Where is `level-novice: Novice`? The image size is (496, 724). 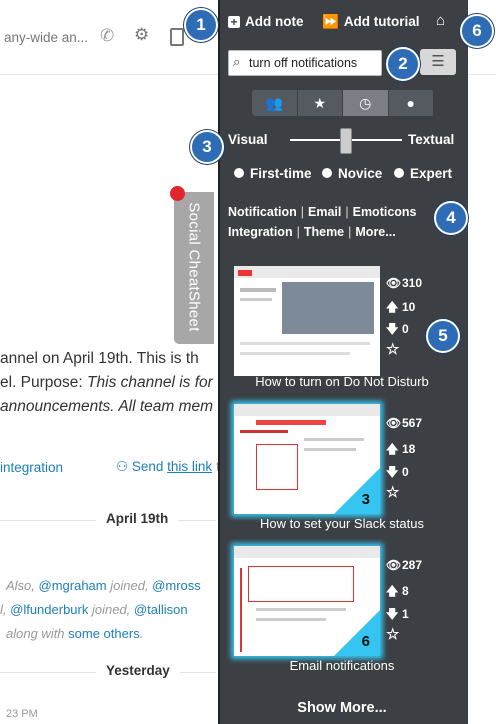 level-novice: Novice is located at coordinates (352, 173).